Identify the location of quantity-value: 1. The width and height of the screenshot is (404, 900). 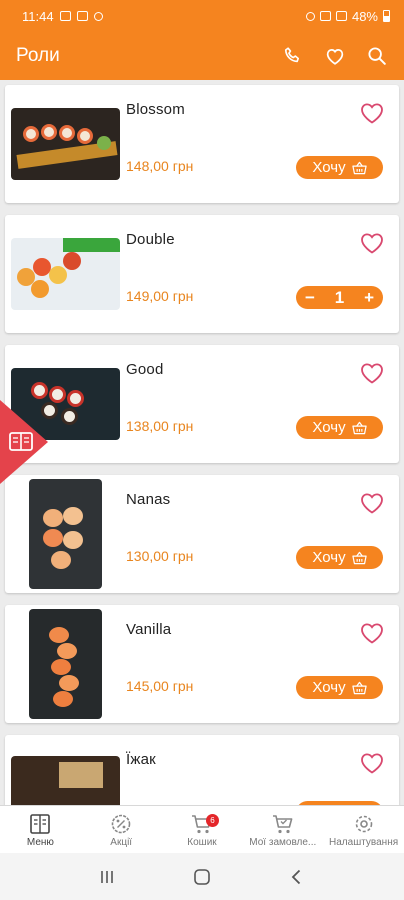
(339, 297).